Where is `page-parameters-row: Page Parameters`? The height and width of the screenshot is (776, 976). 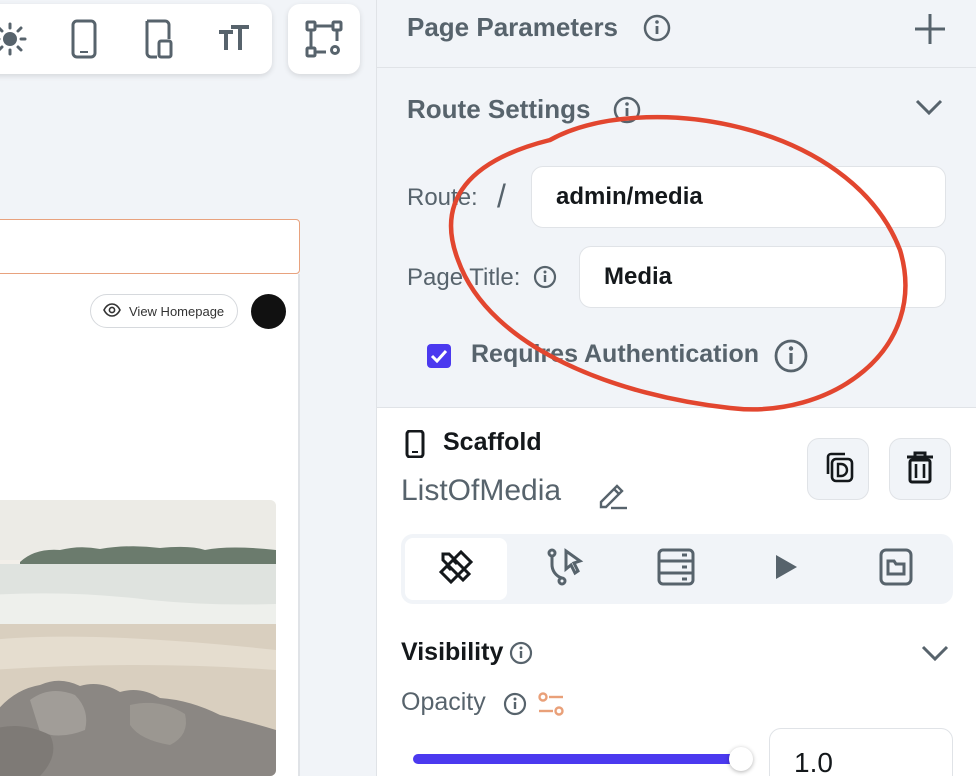
page-parameters-row: Page Parameters is located at coordinates (676, 34).